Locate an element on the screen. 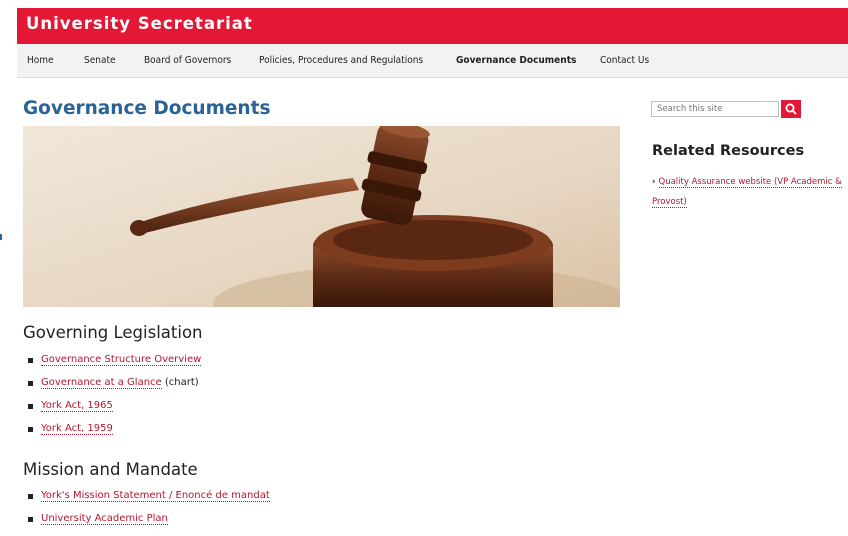 The width and height of the screenshot is (848, 536). link-note: (chart) is located at coordinates (180, 382).